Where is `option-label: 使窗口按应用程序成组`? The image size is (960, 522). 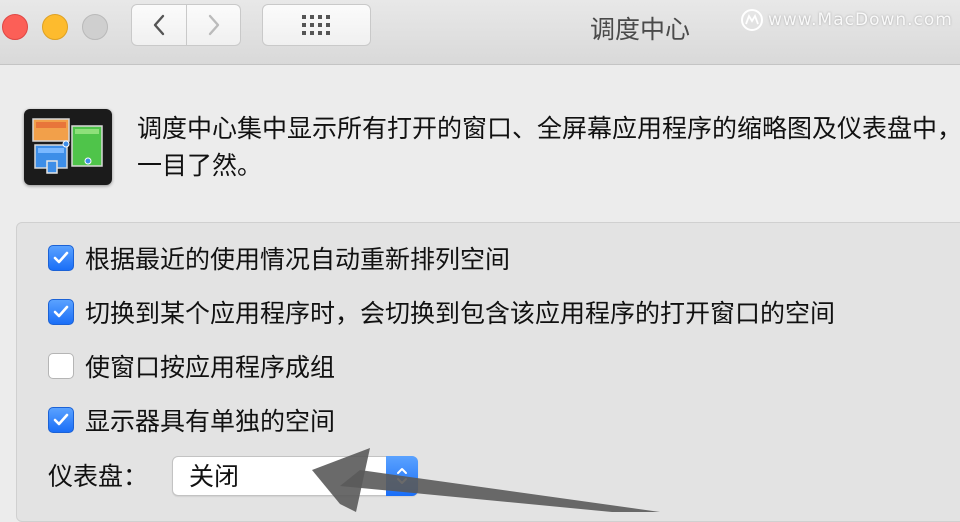
option-label: 使窗口按应用程序成组 is located at coordinates (210, 367).